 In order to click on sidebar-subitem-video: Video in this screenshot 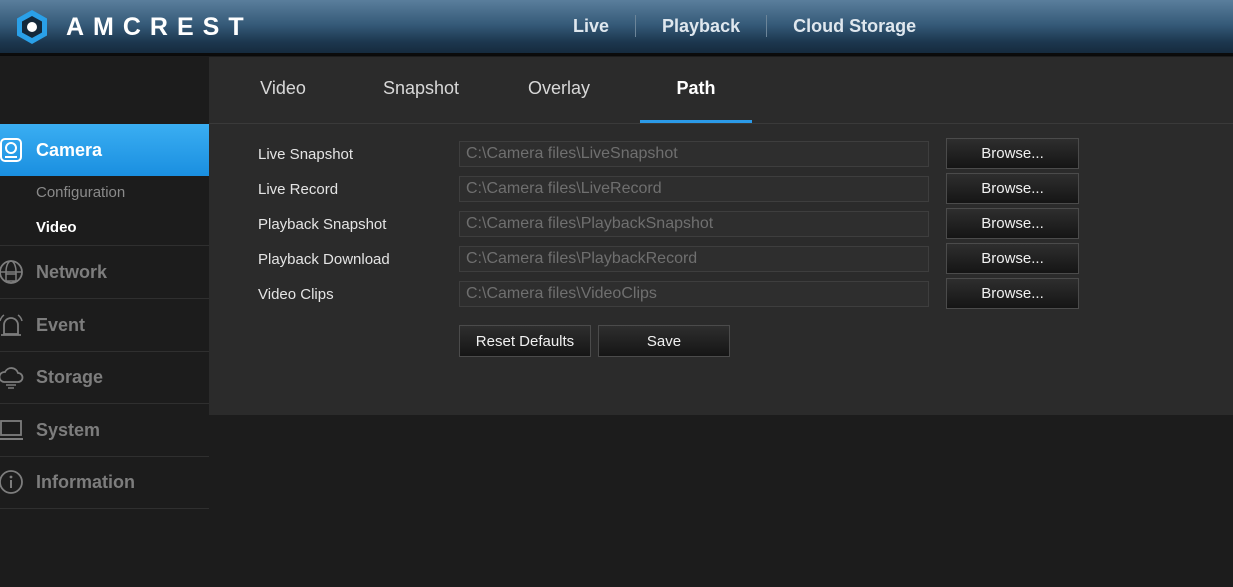, I will do `click(56, 227)`.